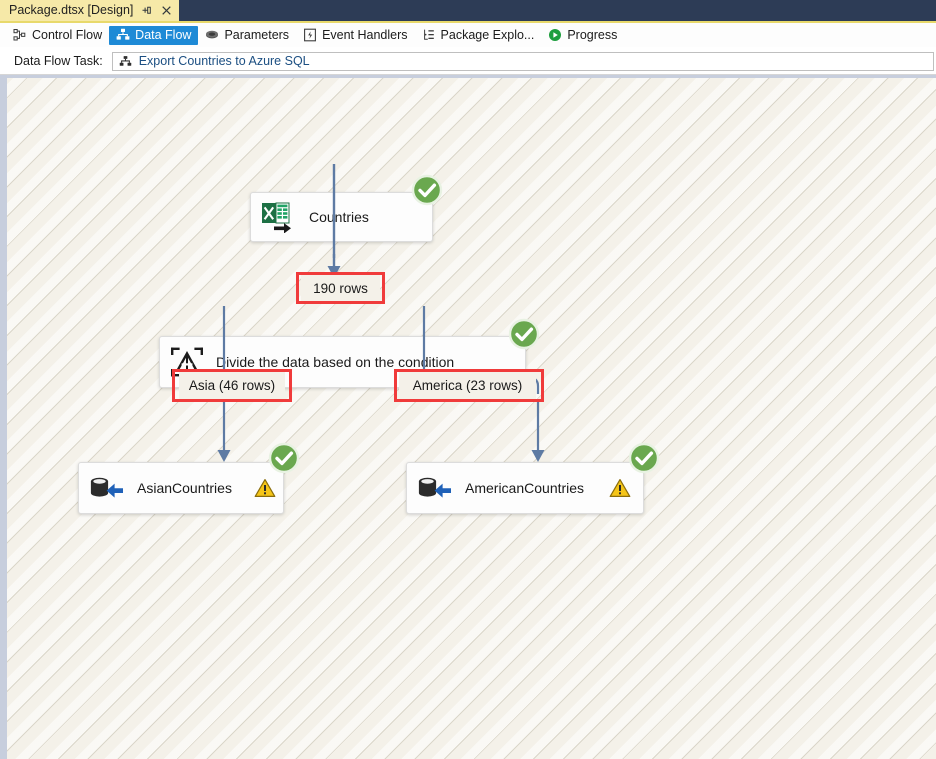  I want to click on pin-icon, so click(146, 10).